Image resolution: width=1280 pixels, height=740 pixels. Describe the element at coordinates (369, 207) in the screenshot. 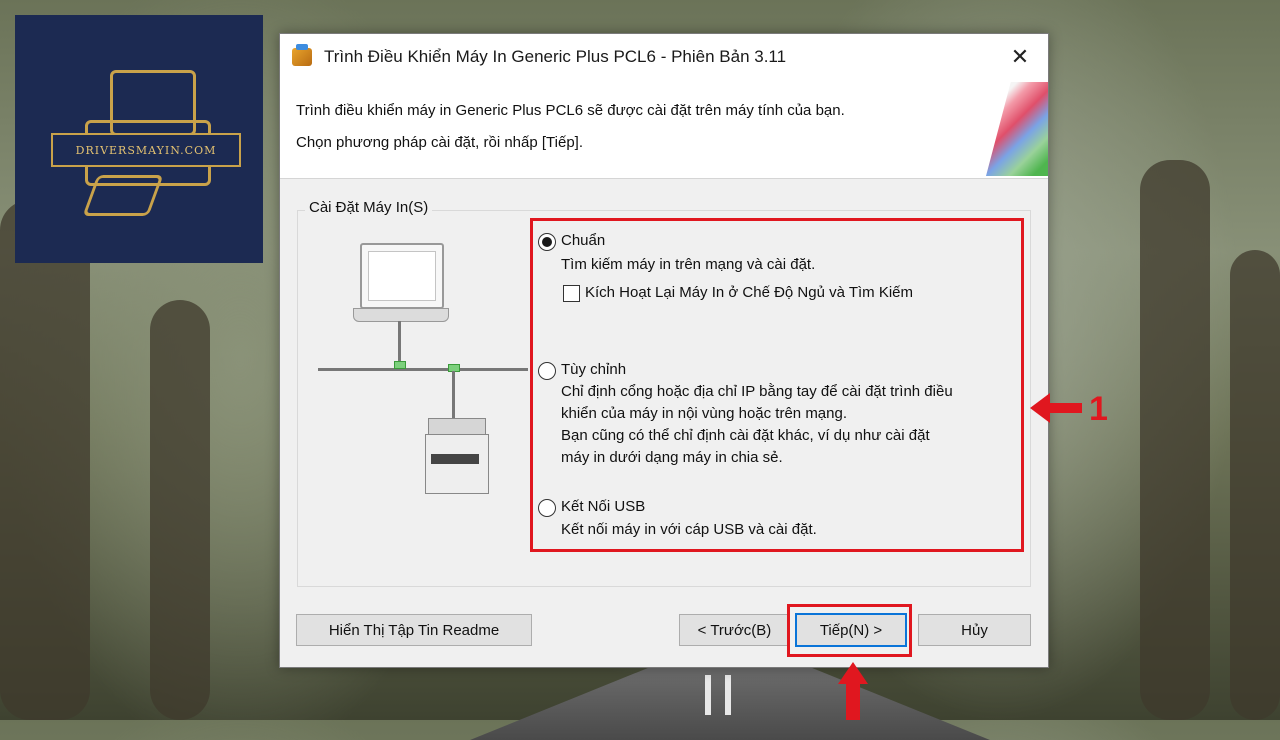

I see `group-label: Cài Đặt Máy In(S)` at that location.